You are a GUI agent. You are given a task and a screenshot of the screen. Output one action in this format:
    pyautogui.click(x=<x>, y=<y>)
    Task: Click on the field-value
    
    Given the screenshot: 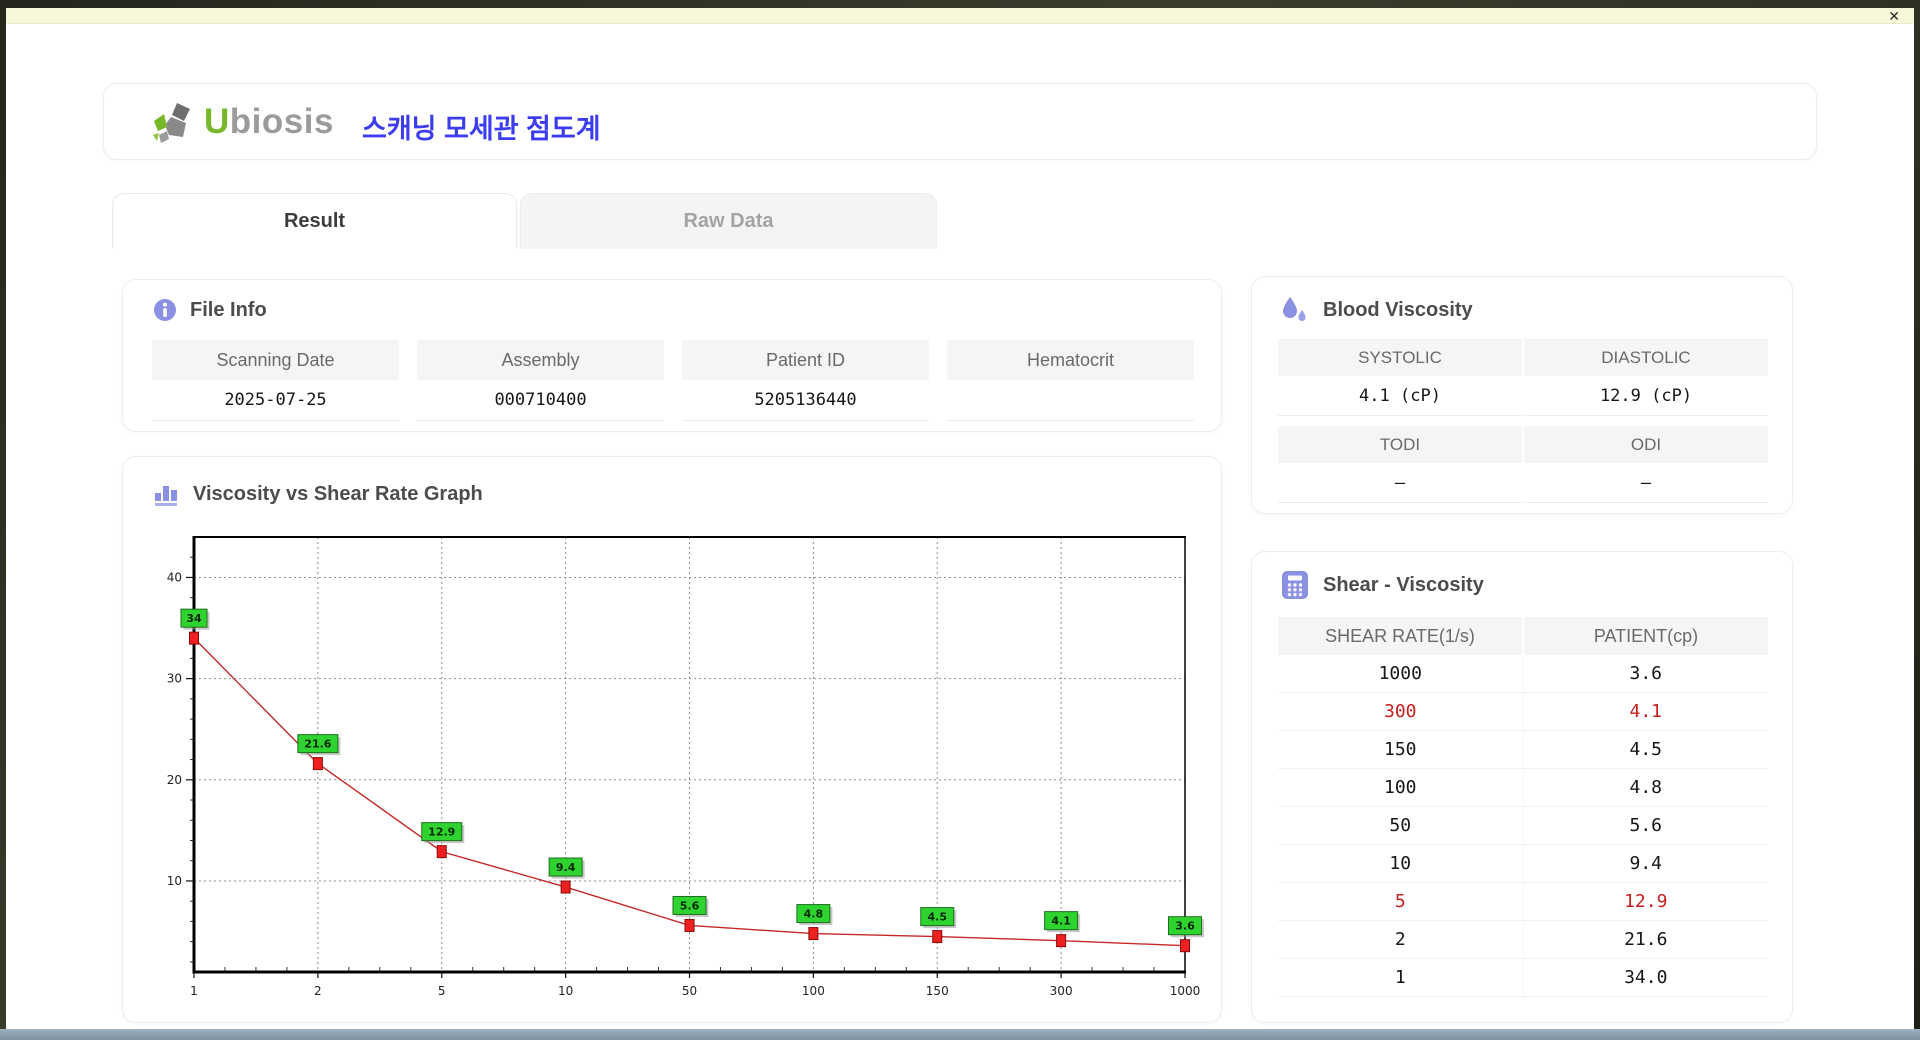 What is the action you would take?
    pyautogui.click(x=1070, y=400)
    